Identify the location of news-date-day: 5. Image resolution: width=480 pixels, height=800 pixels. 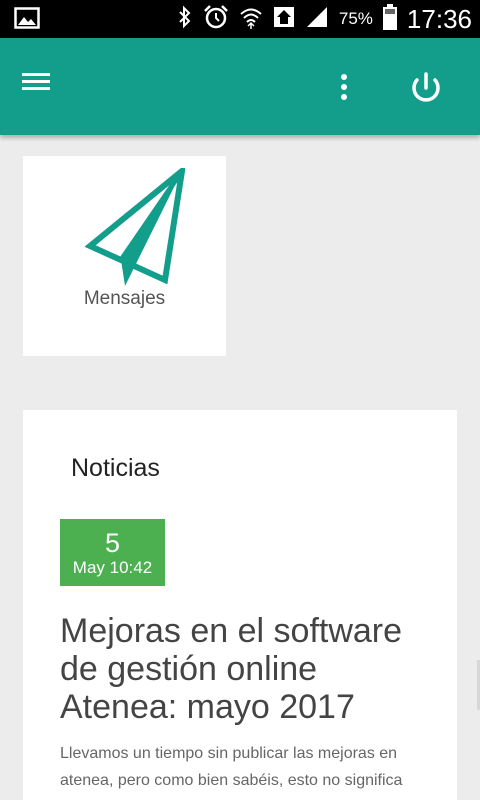
(112, 543).